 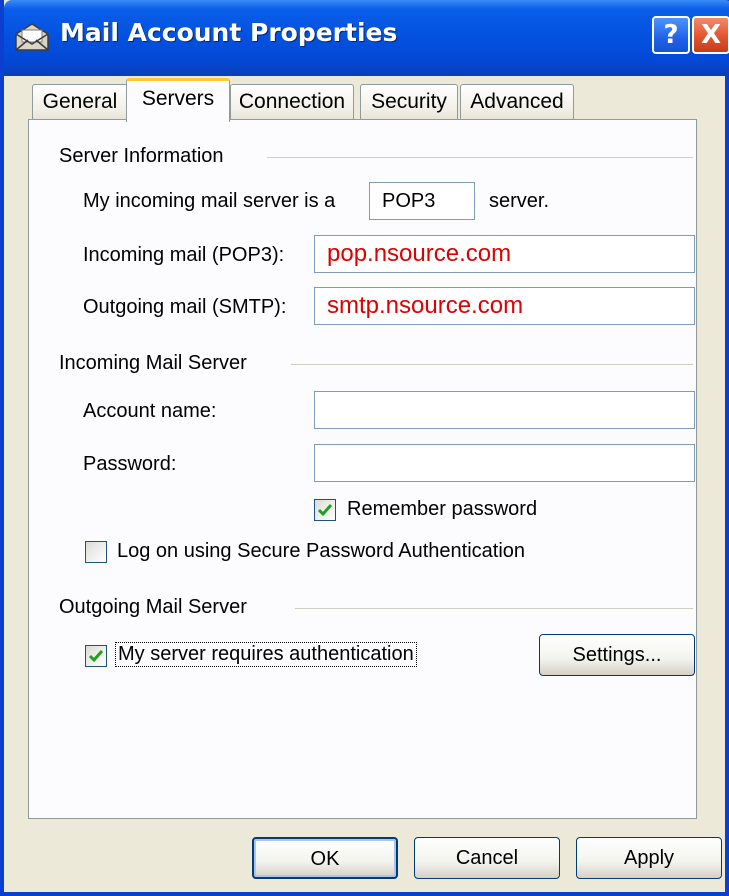 What do you see at coordinates (150, 411) in the screenshot?
I see `account-name-label: Account name:` at bounding box center [150, 411].